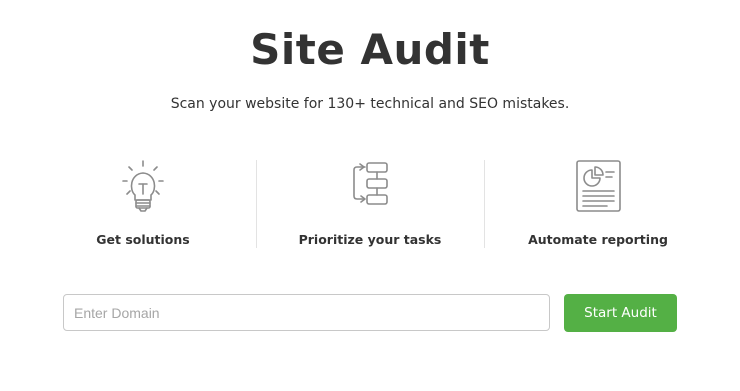  Describe the element at coordinates (598, 239) in the screenshot. I see `feature-label: Automate reporting` at that location.